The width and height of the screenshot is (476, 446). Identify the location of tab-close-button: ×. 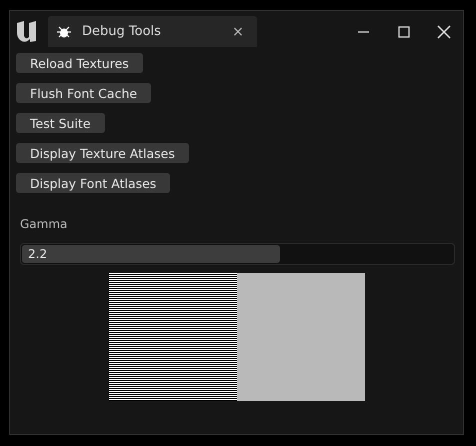
(238, 32).